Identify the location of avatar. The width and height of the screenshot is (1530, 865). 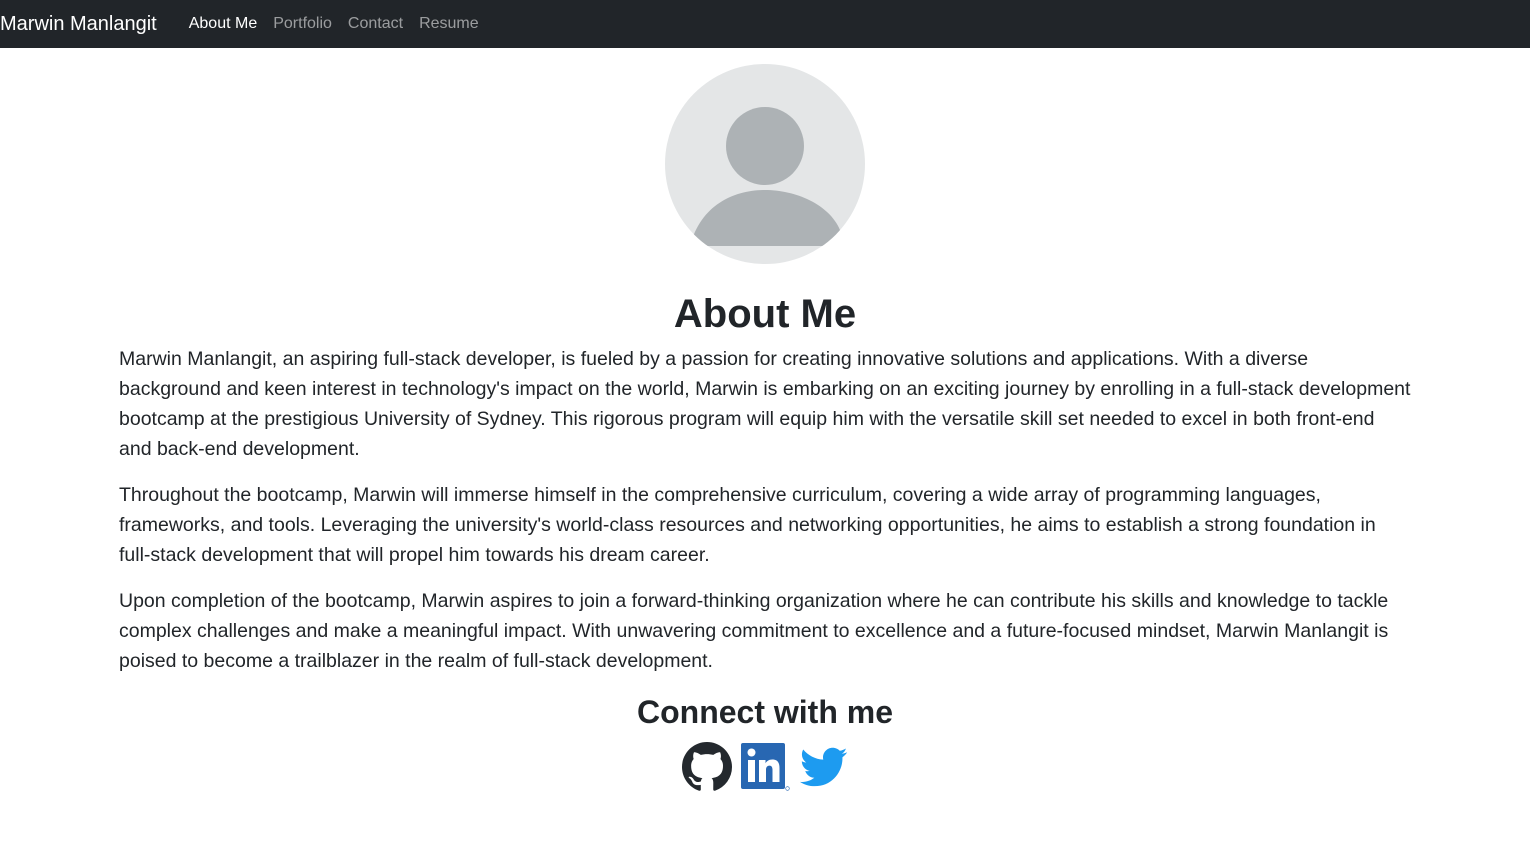
(765, 164).